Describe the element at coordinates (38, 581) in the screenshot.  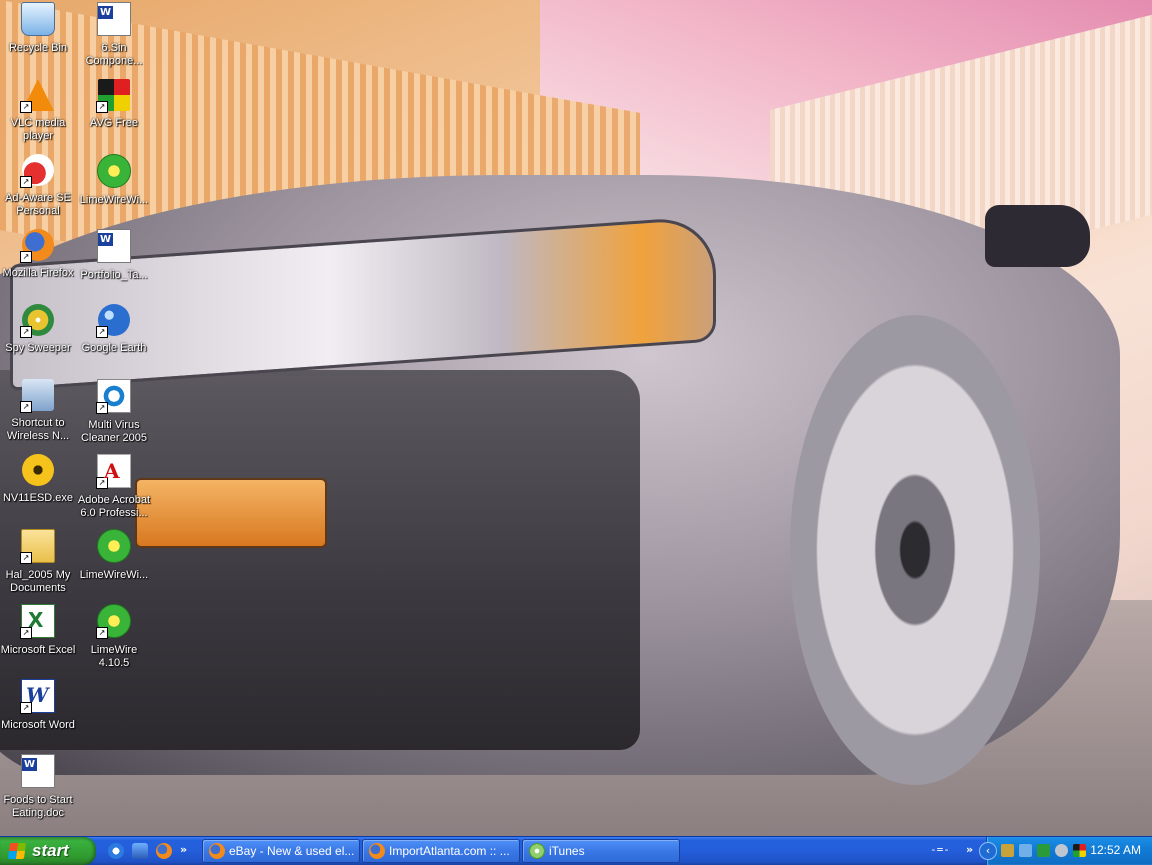
I see `desktop-icon-label: Hal_2005 My Documents` at that location.